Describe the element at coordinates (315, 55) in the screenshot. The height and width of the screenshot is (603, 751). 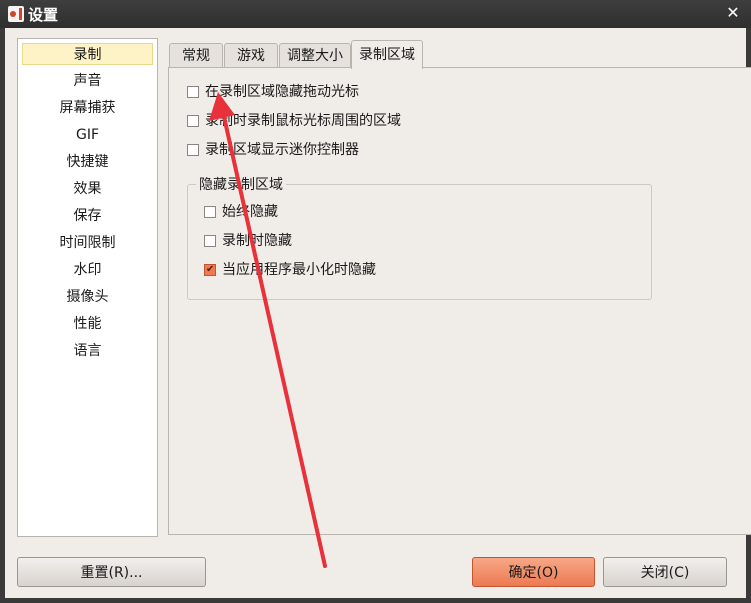
I see `tab-resize: 调整大小` at that location.